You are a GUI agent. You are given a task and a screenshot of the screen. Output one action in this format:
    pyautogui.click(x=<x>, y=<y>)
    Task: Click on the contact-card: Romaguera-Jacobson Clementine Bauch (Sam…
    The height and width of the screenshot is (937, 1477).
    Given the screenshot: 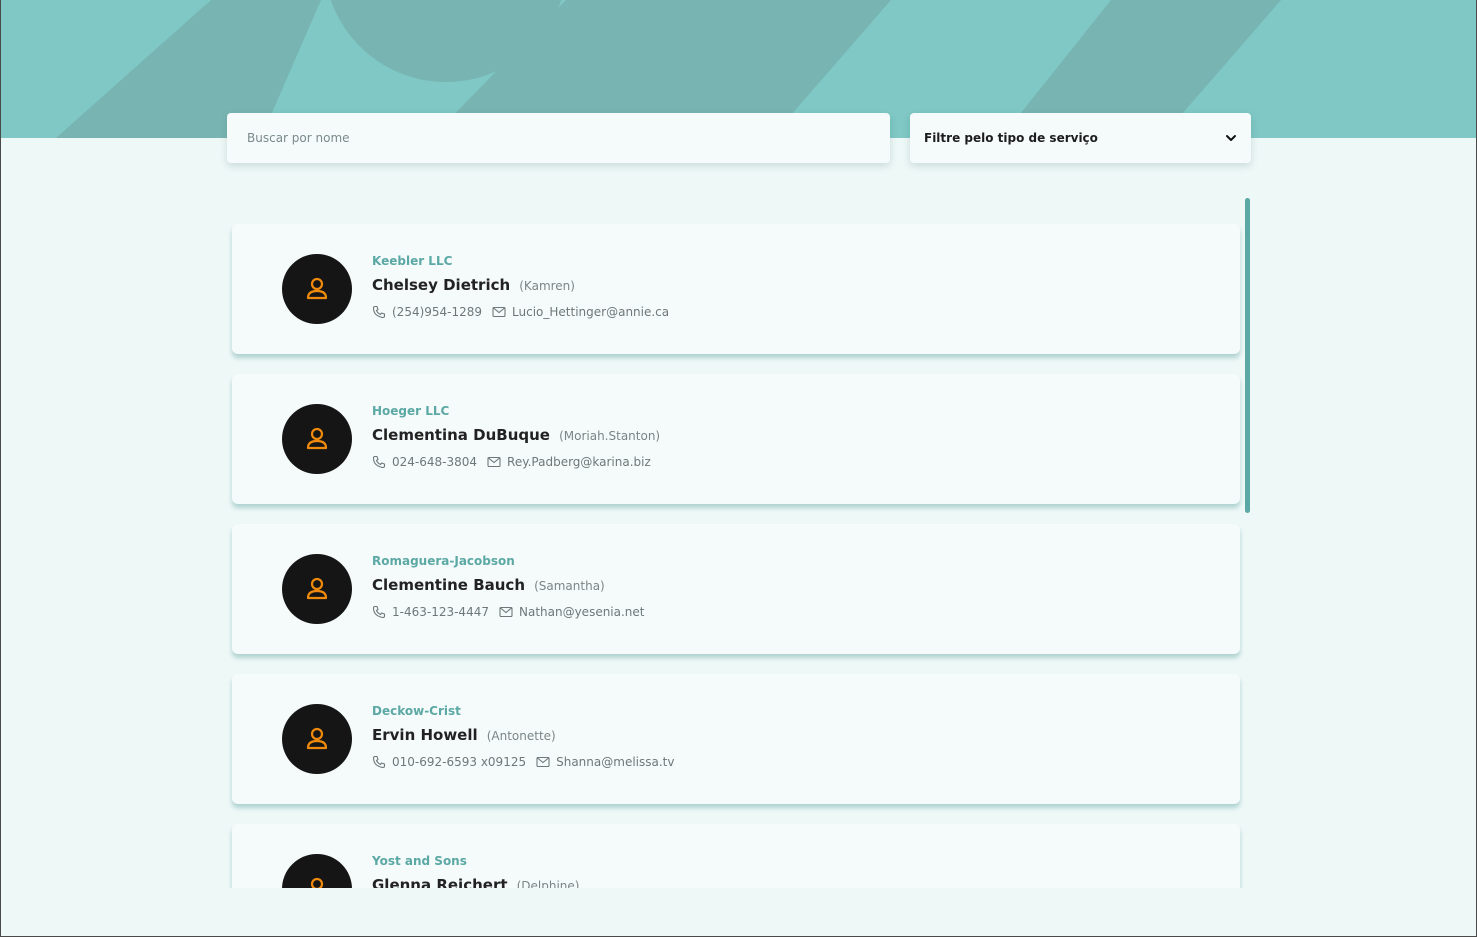 What is the action you would take?
    pyautogui.click(x=736, y=589)
    